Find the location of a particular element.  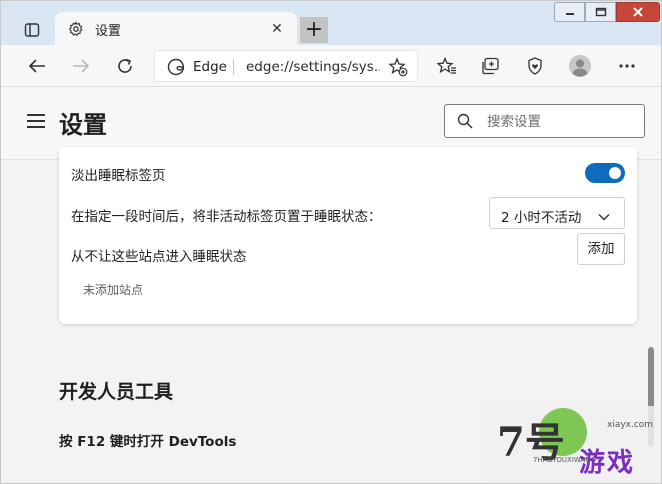

edge-logo-icon is located at coordinates (176, 67).